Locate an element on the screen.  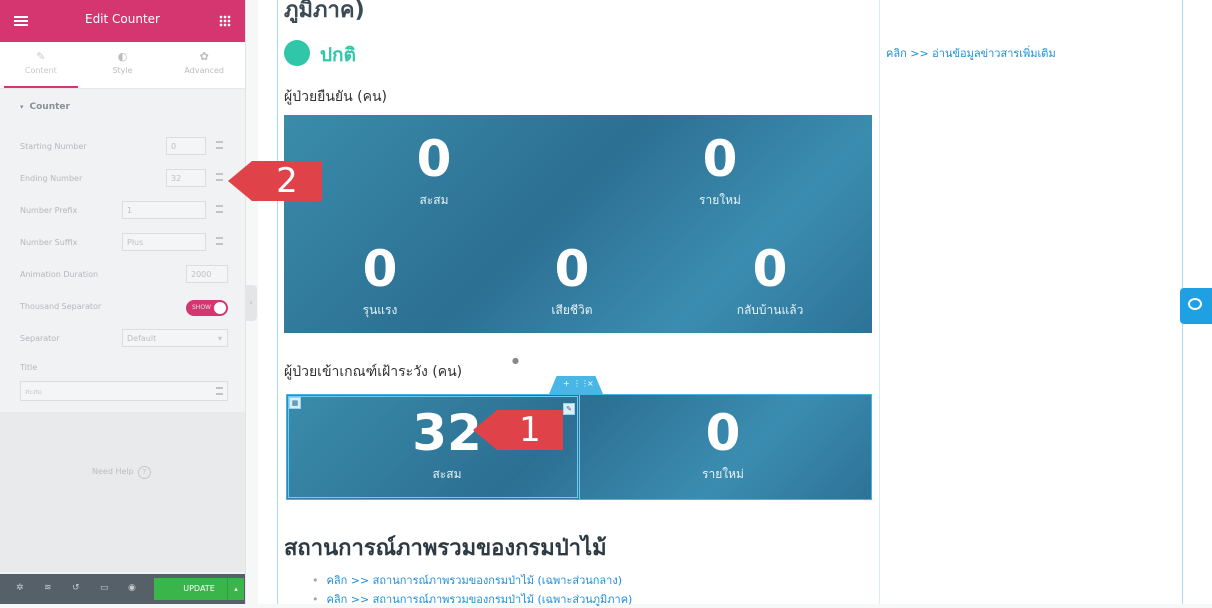
control-title: Title สะสม is located at coordinates (122, 381).